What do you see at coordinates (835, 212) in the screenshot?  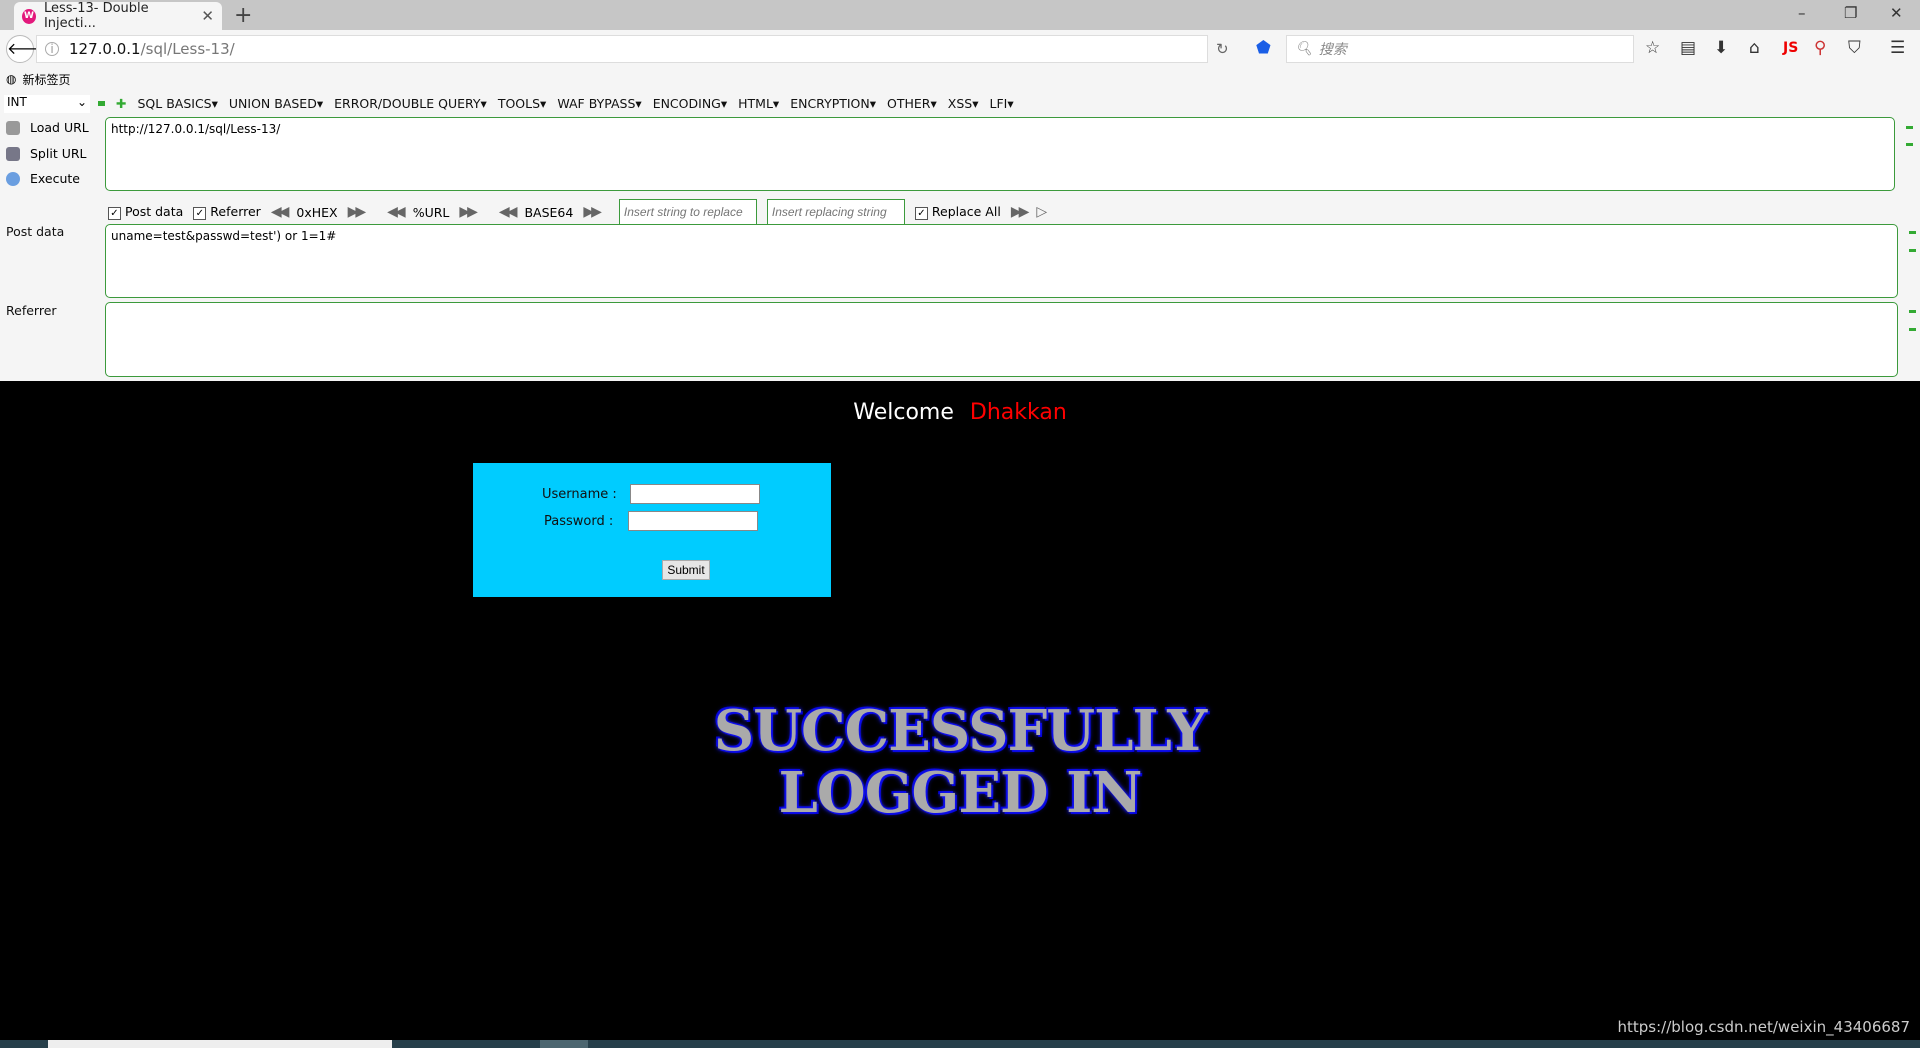 I see `replacing-string-input` at bounding box center [835, 212].